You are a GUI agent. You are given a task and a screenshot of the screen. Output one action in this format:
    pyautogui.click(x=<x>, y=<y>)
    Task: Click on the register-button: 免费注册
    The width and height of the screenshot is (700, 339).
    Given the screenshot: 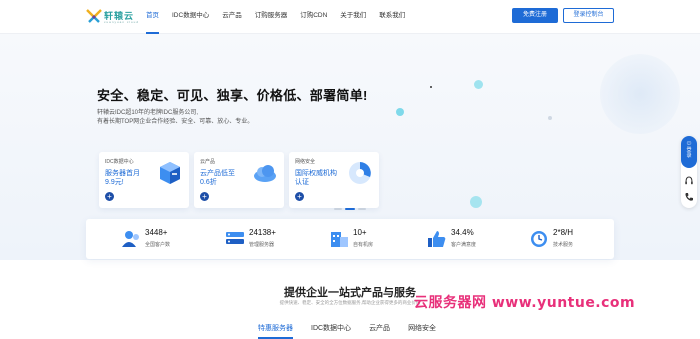 What is the action you would take?
    pyautogui.click(x=535, y=15)
    